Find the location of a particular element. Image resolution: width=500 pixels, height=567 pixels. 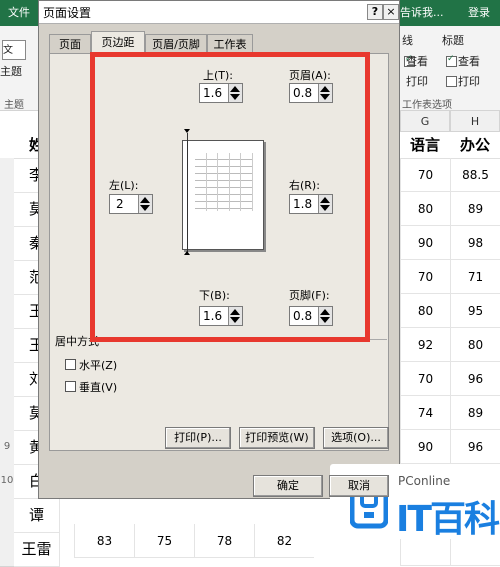

themes-group-label: 主题 is located at coordinates (14, 105).